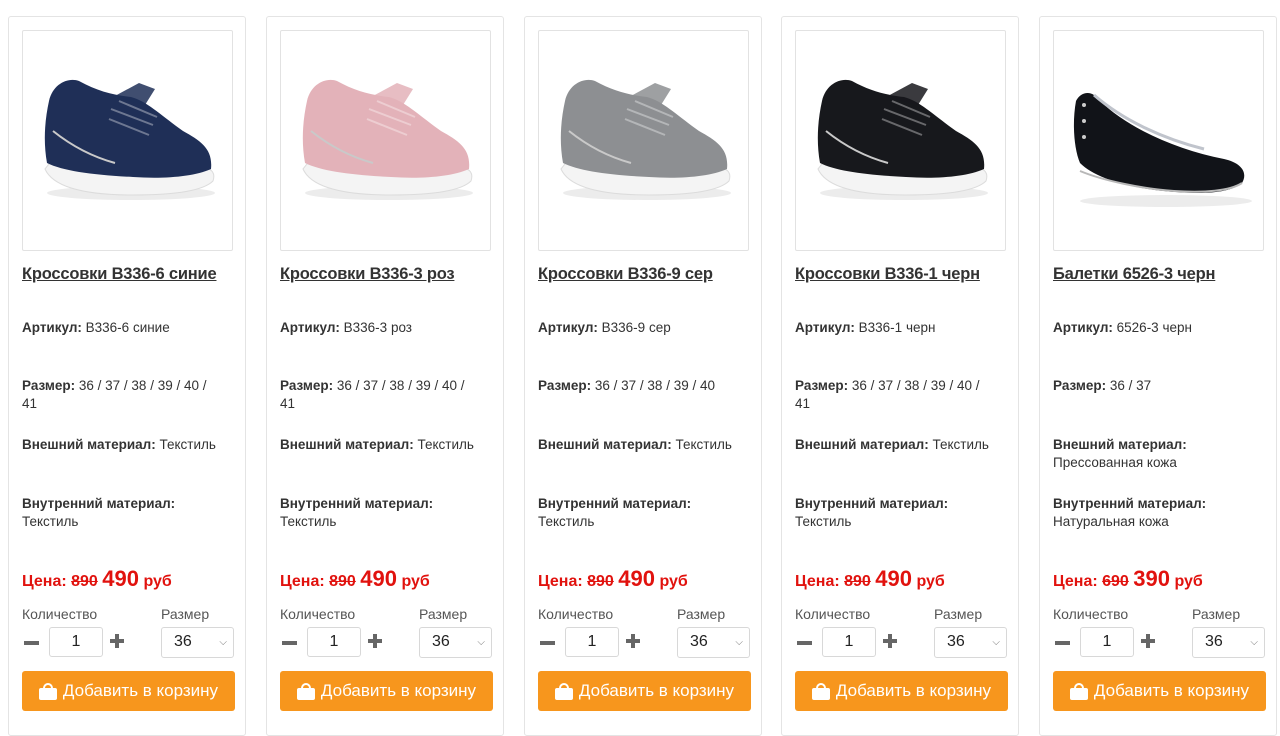 The height and width of the screenshot is (736, 1280). What do you see at coordinates (1163, 274) in the screenshot?
I see `product-title-link: Балетки 6526-3 черн` at bounding box center [1163, 274].